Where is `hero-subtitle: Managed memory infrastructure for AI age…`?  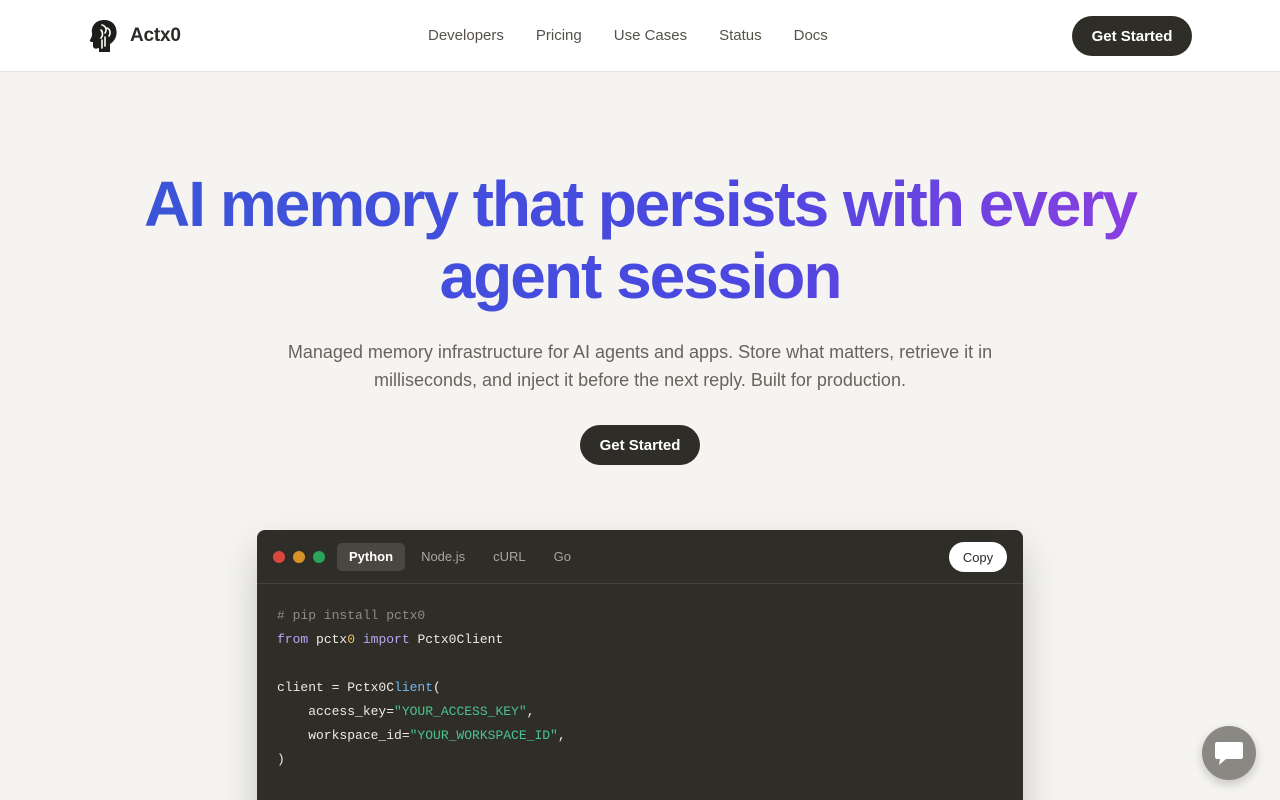 hero-subtitle: Managed memory infrastructure for AI age… is located at coordinates (640, 366).